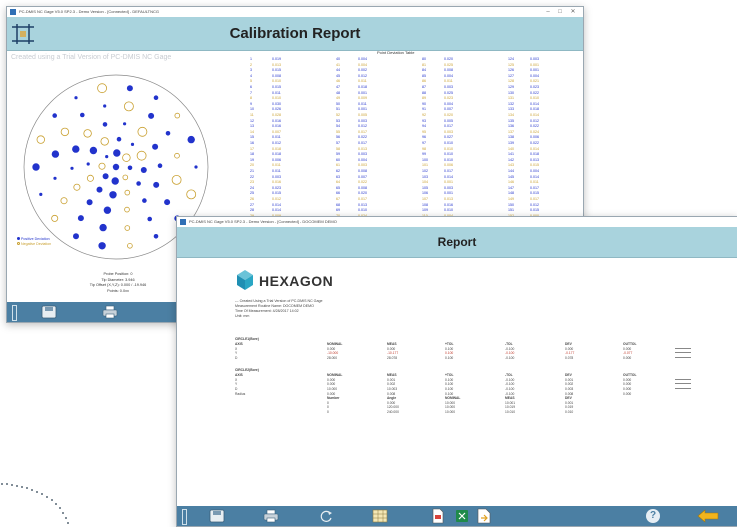  What do you see at coordinates (449, 343) in the screenshot?
I see `column-header: +TOL` at bounding box center [449, 343].